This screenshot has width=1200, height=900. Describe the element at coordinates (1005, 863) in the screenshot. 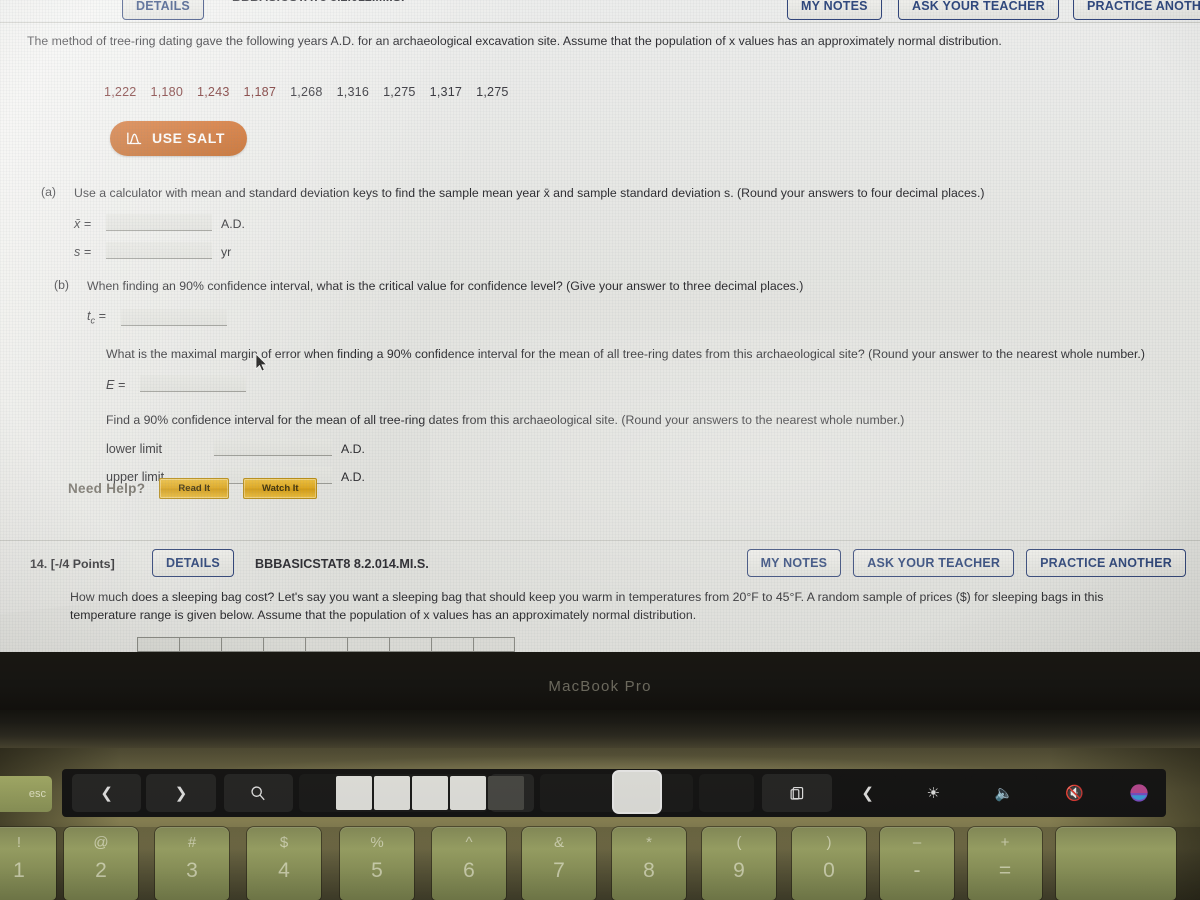

I see `key-equals: + =` at that location.